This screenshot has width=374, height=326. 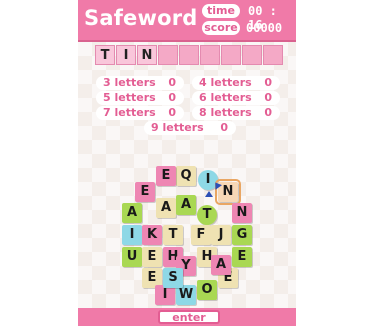 I want to click on count-6-letters: 6 letters 0, so click(x=236, y=98).